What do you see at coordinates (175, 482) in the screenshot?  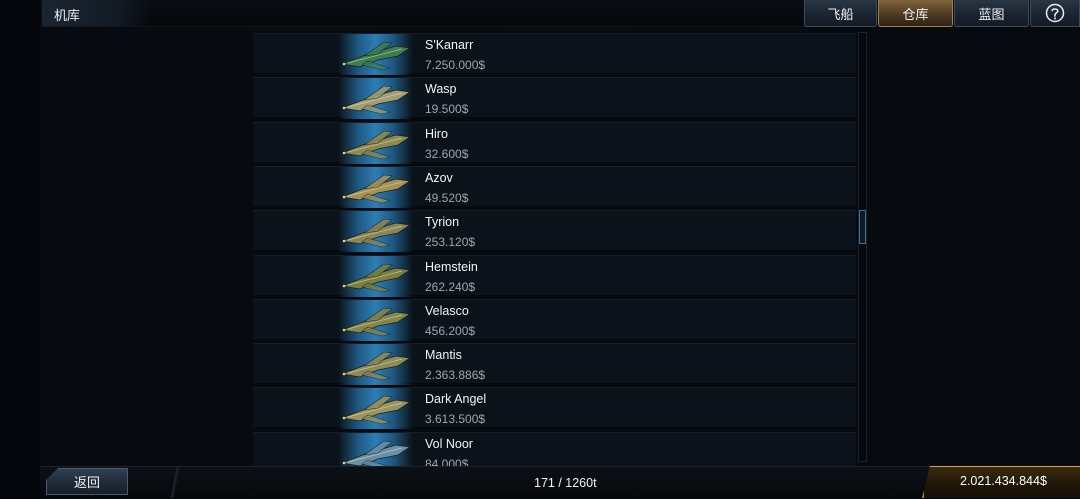 I see `bottom-divider` at bounding box center [175, 482].